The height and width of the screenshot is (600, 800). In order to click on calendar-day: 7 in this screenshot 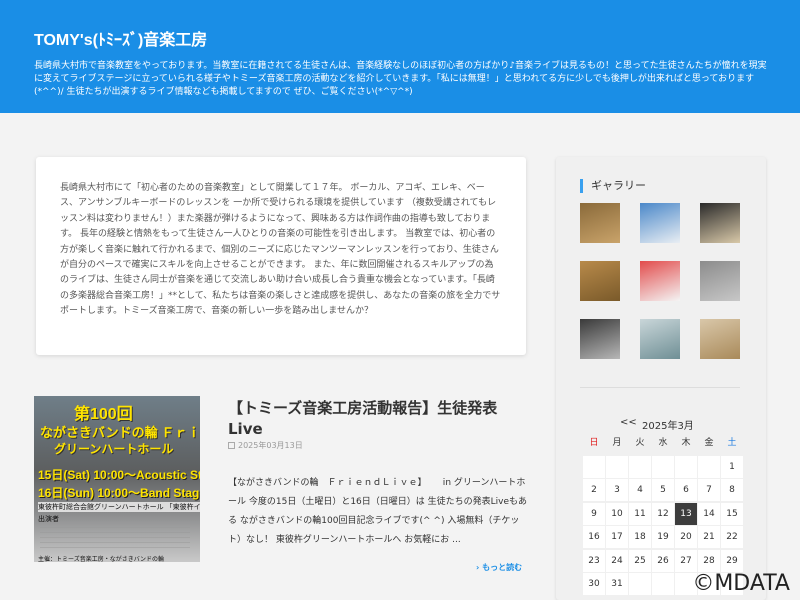, I will do `click(709, 490)`.